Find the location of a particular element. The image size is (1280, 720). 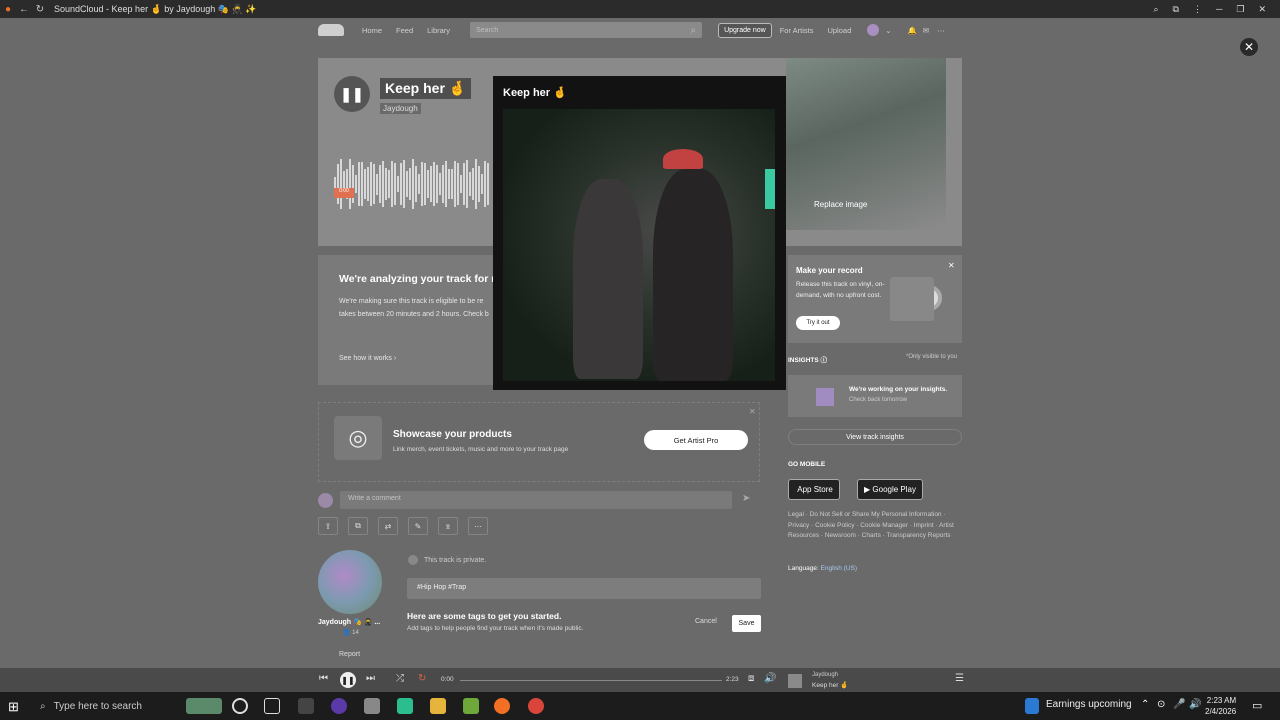

see-how-link: See how it works › is located at coordinates (367, 358).